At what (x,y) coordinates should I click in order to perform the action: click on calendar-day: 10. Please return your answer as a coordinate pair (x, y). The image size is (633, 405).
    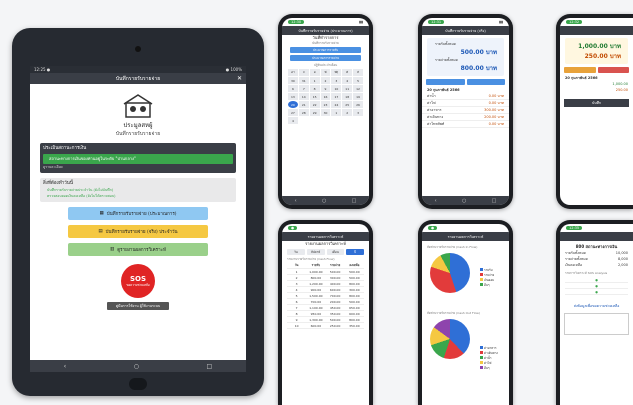
    Looking at the image, I should click on (336, 88).